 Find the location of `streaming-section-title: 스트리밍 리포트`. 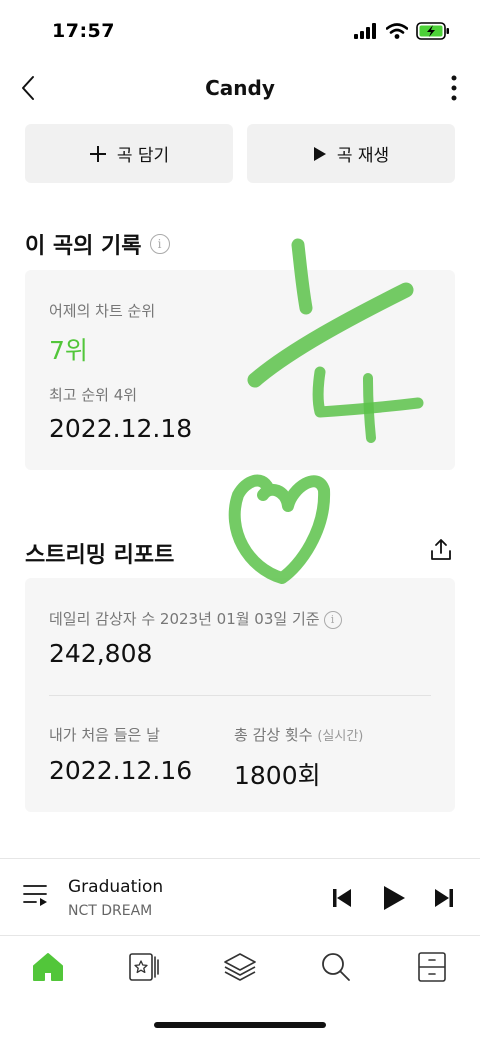

streaming-section-title: 스트리밍 리포트 is located at coordinates (99, 553).